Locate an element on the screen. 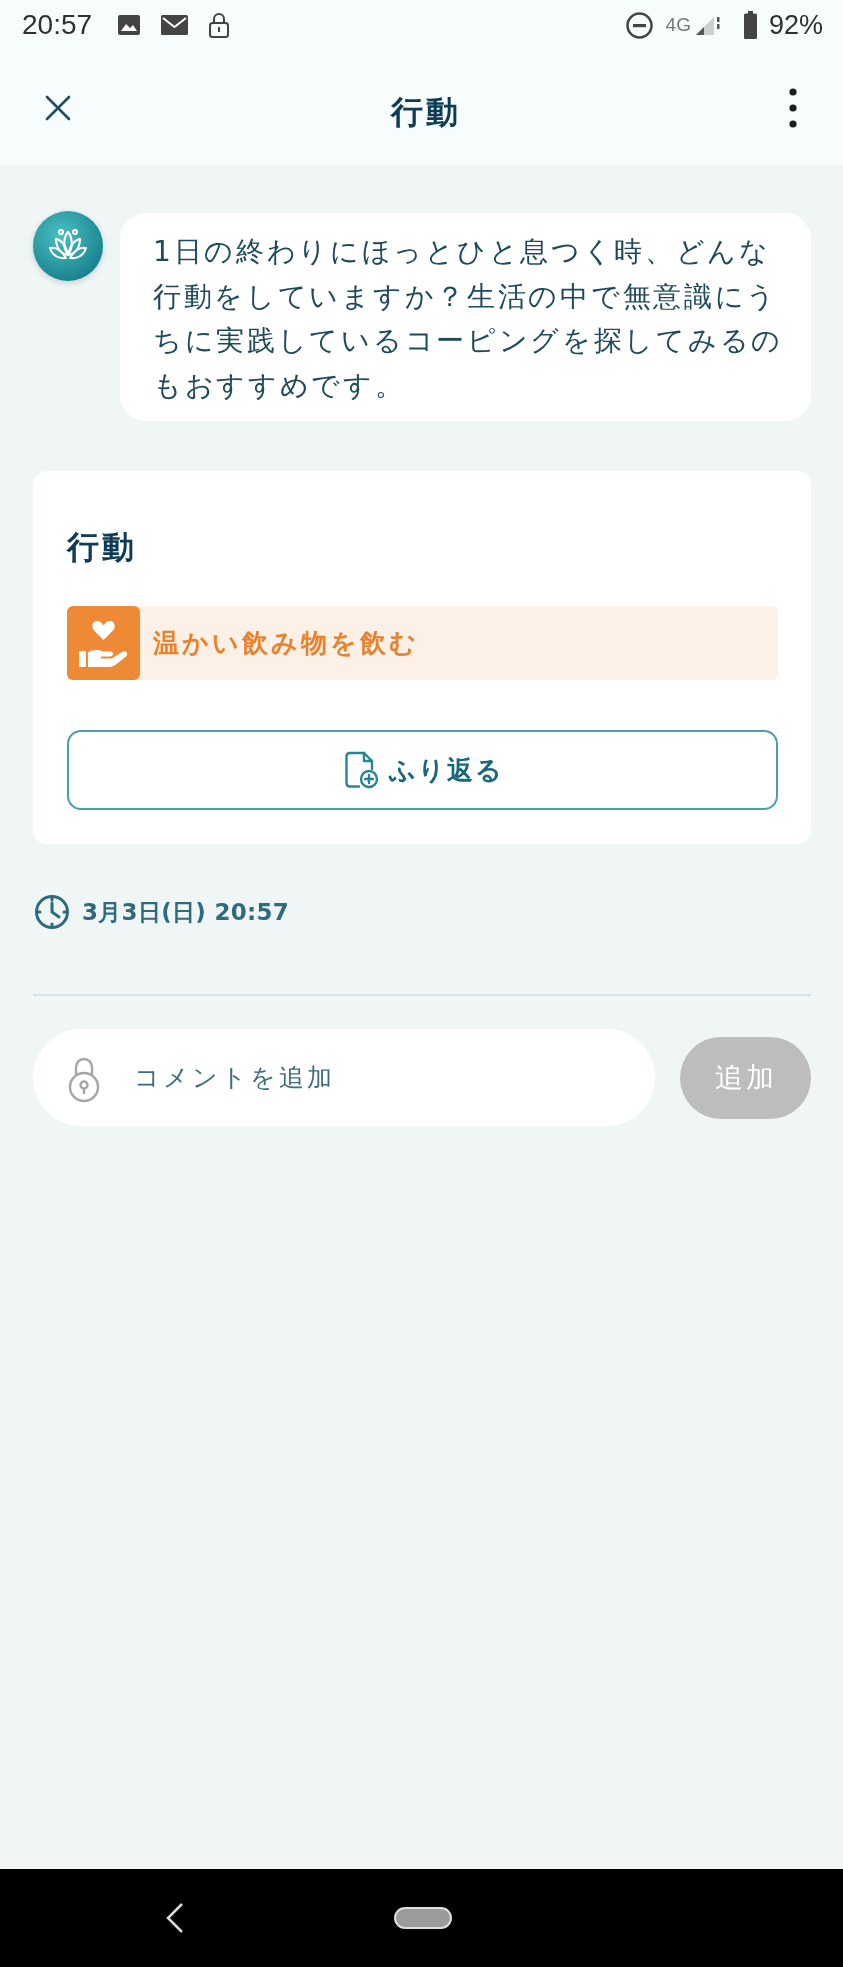 Image resolution: width=843 pixels, height=1967 pixels. home-pill-icon is located at coordinates (423, 1918).